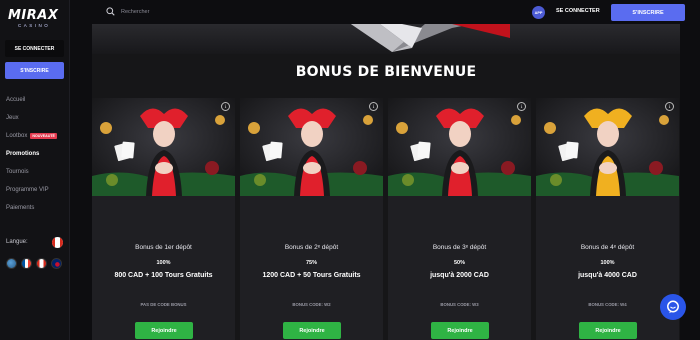 Image resolution: width=700 pixels, height=340 pixels. Describe the element at coordinates (17, 171) in the screenshot. I see `sidebar-item-label: Tournois` at that location.